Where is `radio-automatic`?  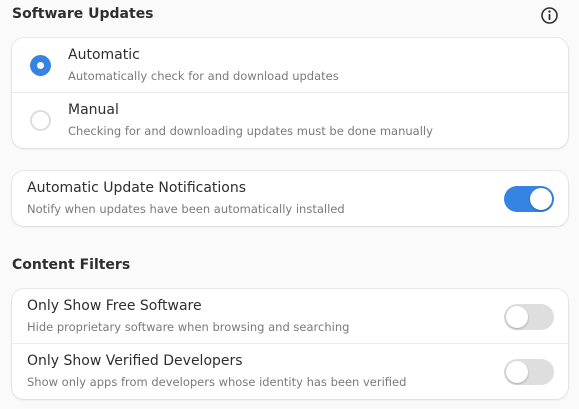 radio-automatic is located at coordinates (40, 65).